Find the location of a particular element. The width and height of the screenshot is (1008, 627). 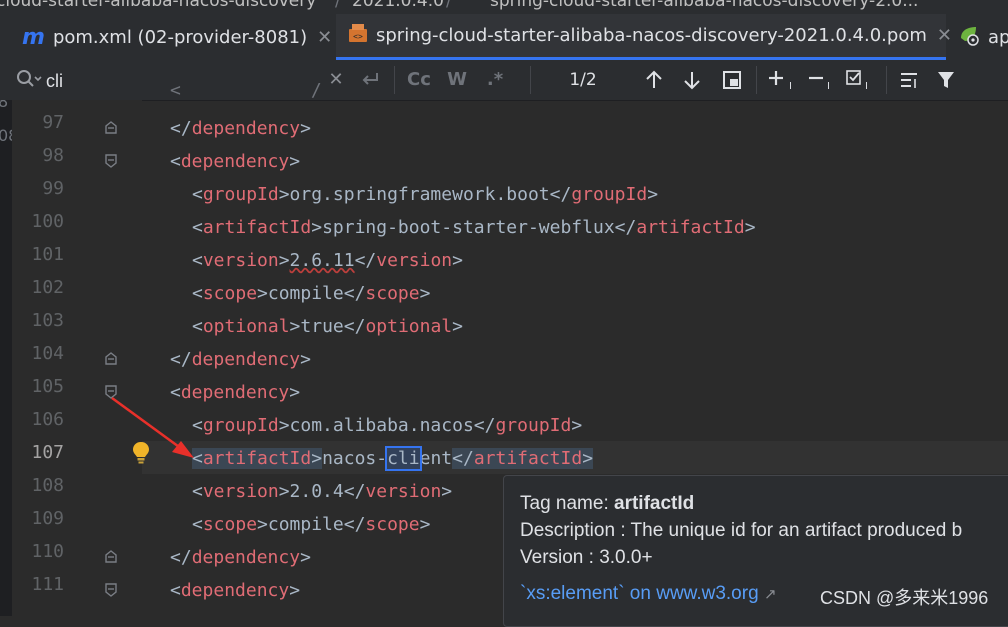

watermark: CSDN @多来米1996 is located at coordinates (904, 598).